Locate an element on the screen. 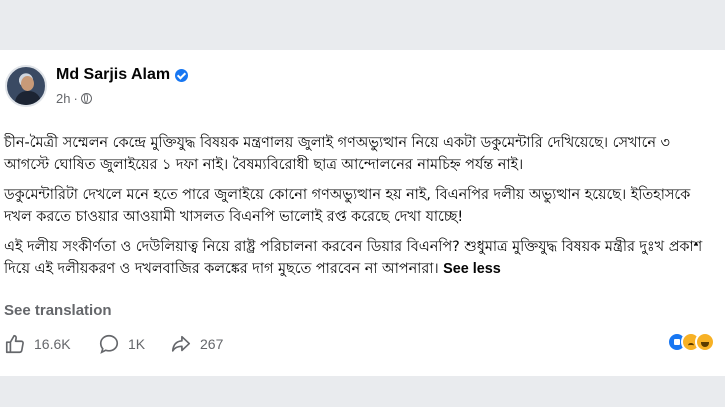 The height and width of the screenshot is (407, 725). post-timestamp: 2h is located at coordinates (63, 98).